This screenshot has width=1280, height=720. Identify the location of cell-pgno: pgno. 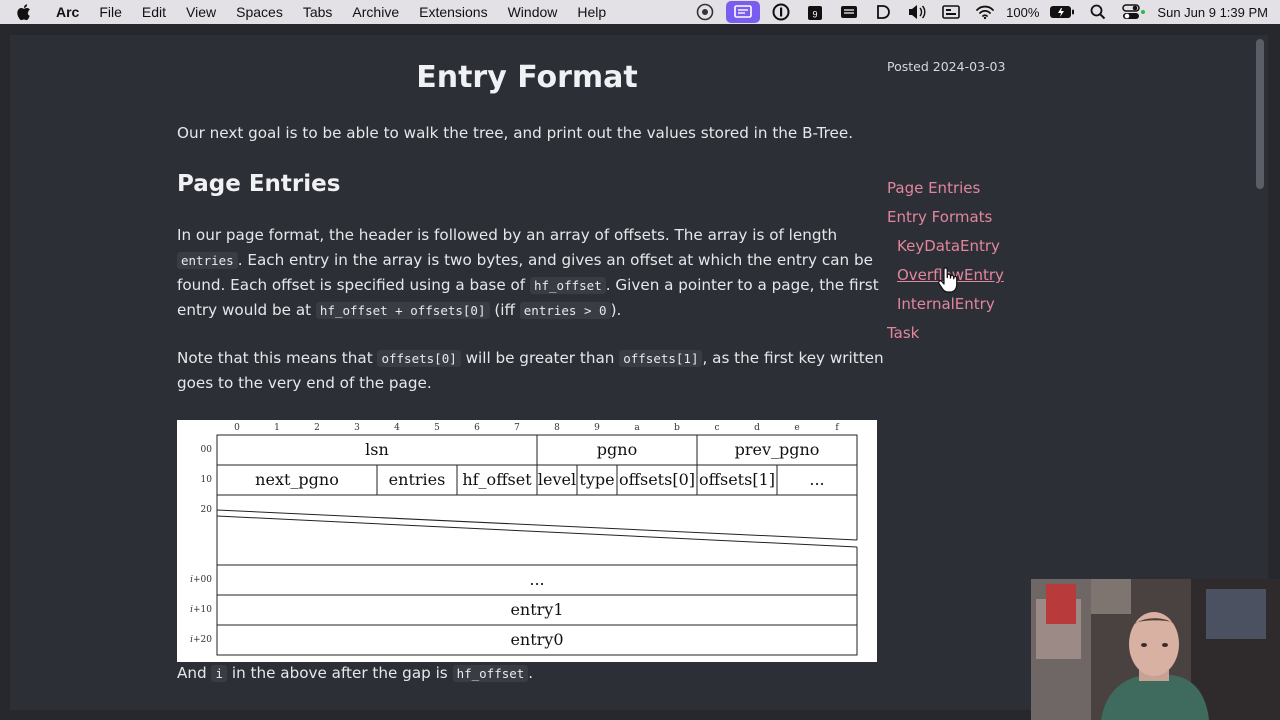
(617, 449).